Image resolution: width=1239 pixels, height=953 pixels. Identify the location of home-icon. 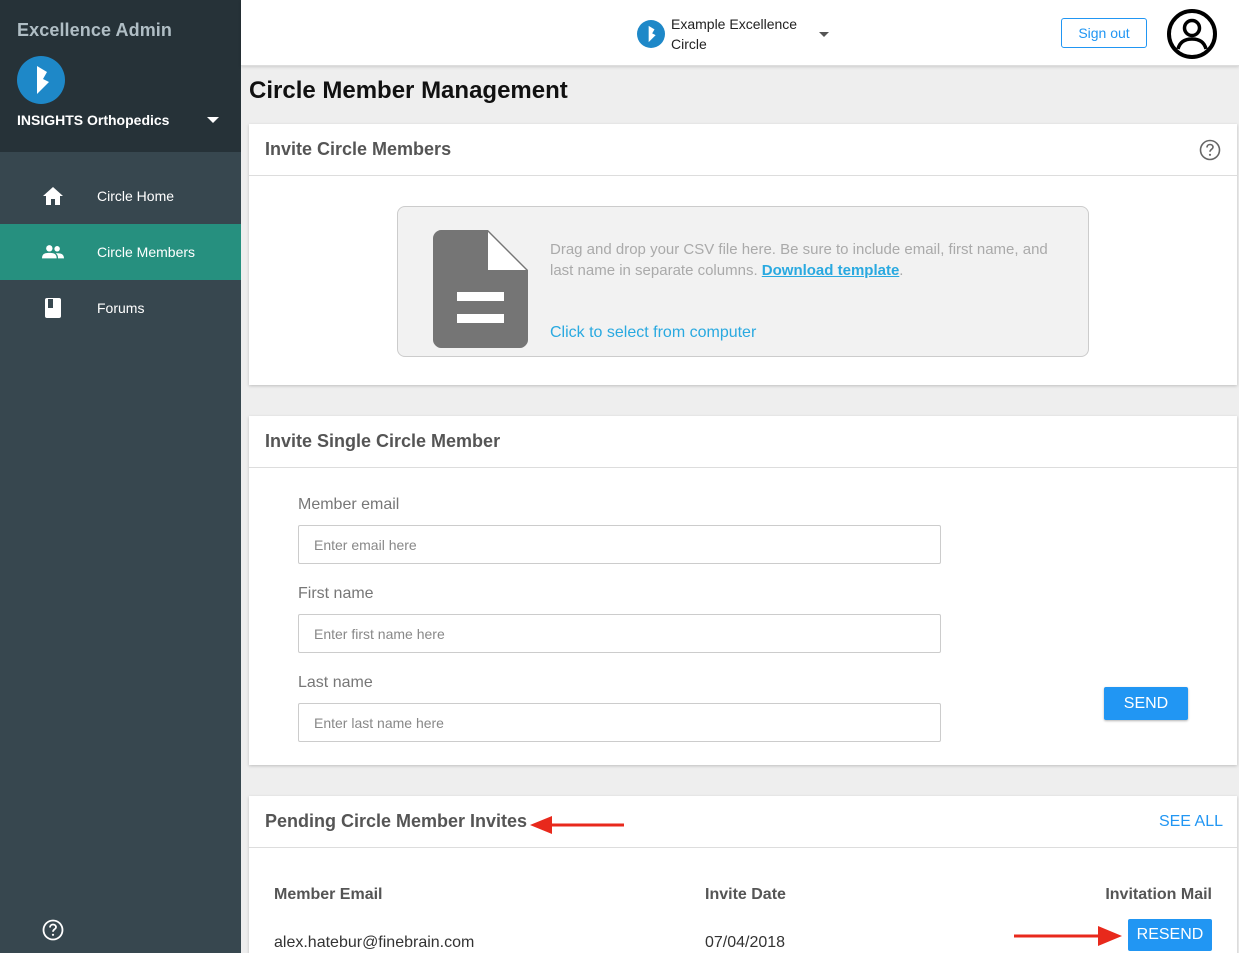
(53, 196).